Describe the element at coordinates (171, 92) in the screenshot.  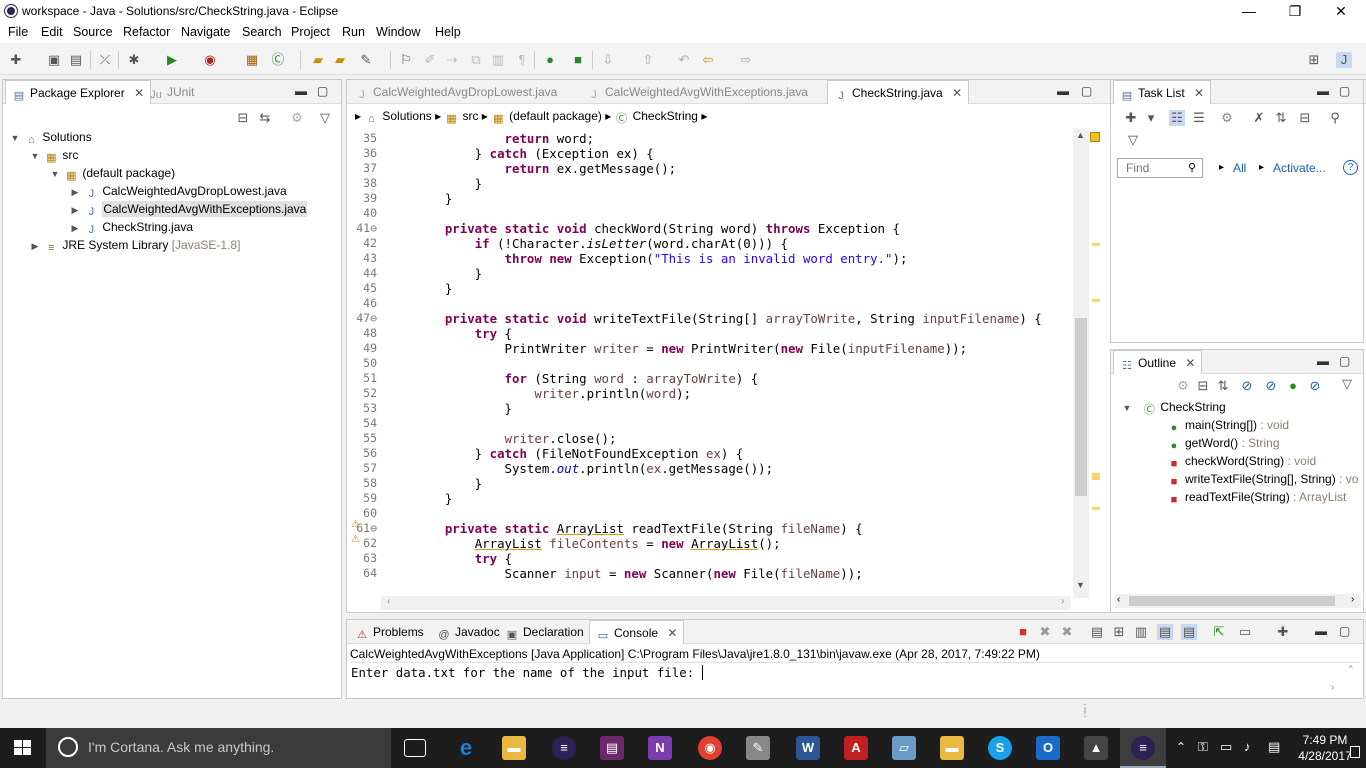
I see `tab-junit: Ju JUnit` at that location.